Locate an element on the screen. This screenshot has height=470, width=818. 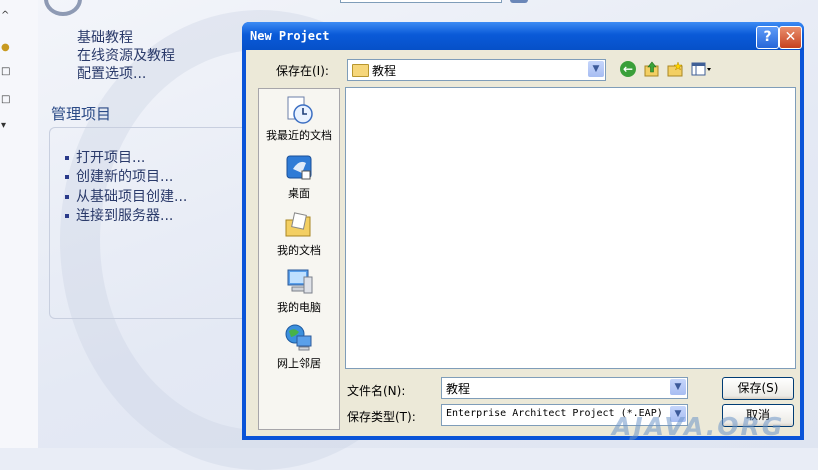
file-name-label: 文件名(N): is located at coordinates (376, 391).